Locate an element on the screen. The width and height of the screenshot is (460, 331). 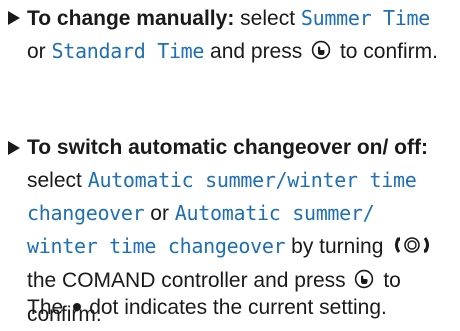
controller-press-icon is located at coordinates (321, 54).